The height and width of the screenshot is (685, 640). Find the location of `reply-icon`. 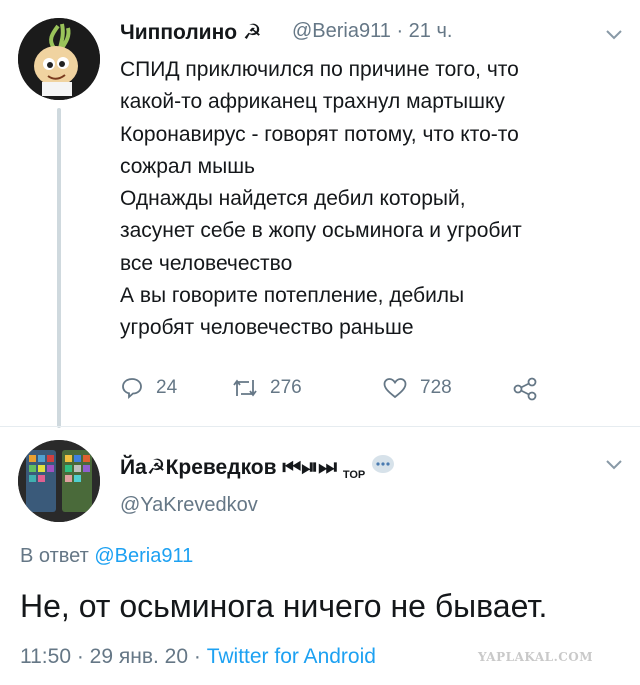

reply-icon is located at coordinates (132, 388).